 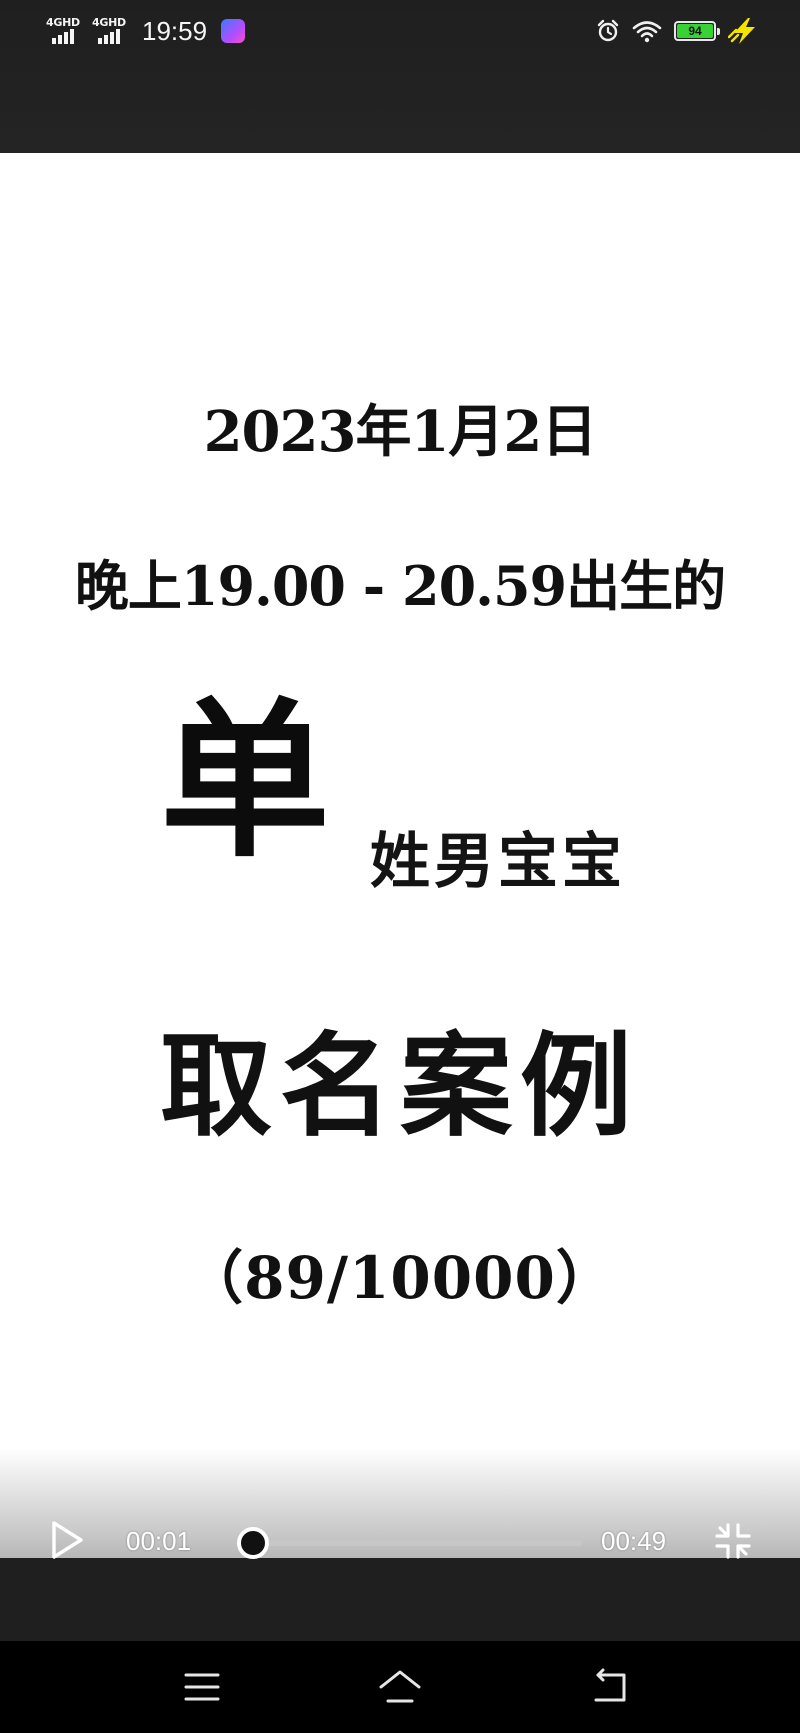 I want to click on wifi-icon, so click(x=647, y=32).